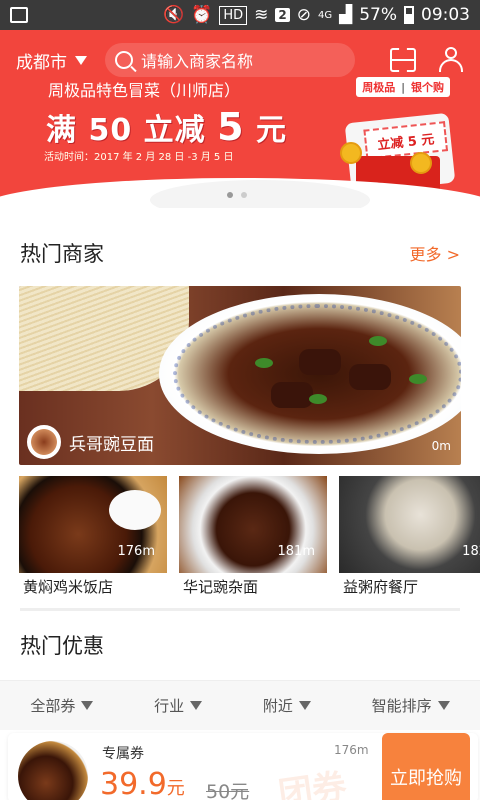  What do you see at coordinates (61, 130) in the screenshot?
I see `promo-prefix: 满` at bounding box center [61, 130].